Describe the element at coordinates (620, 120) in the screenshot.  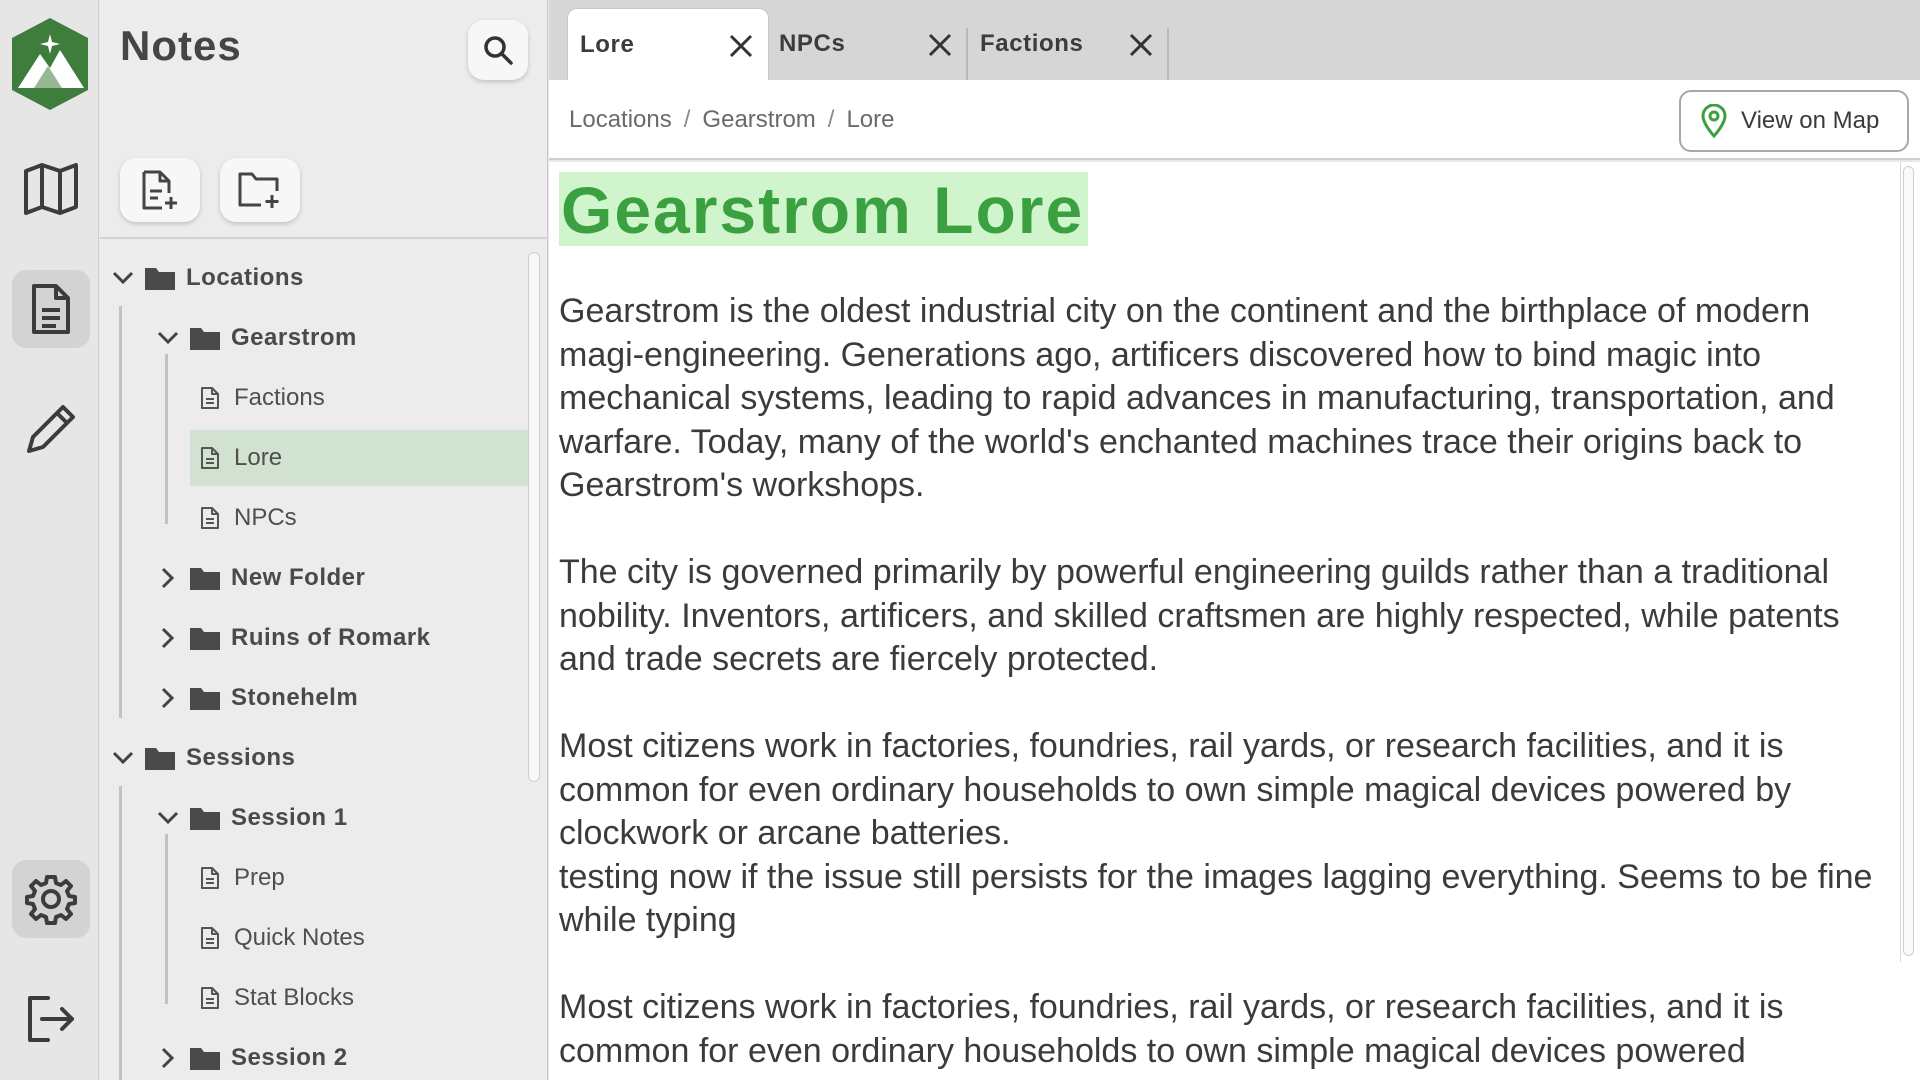
I see `breadcrumb-item: Locations` at that location.